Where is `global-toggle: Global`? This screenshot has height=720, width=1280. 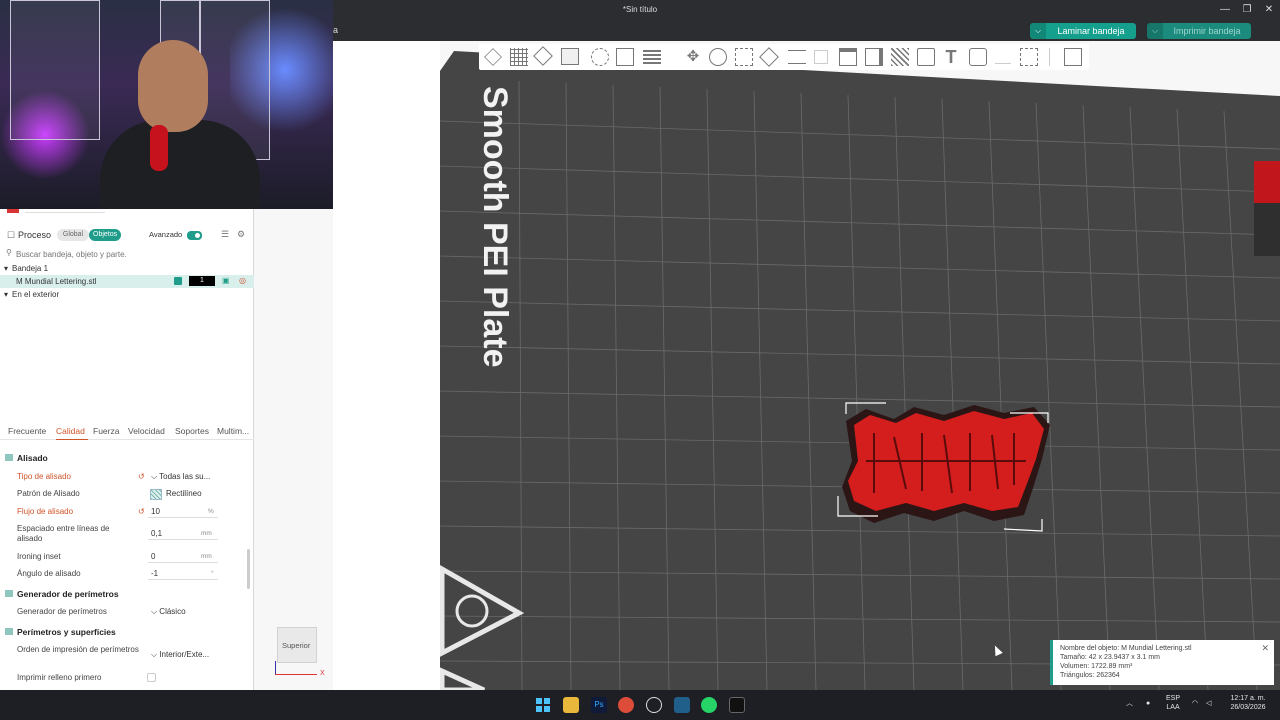 global-toggle: Global is located at coordinates (73, 235).